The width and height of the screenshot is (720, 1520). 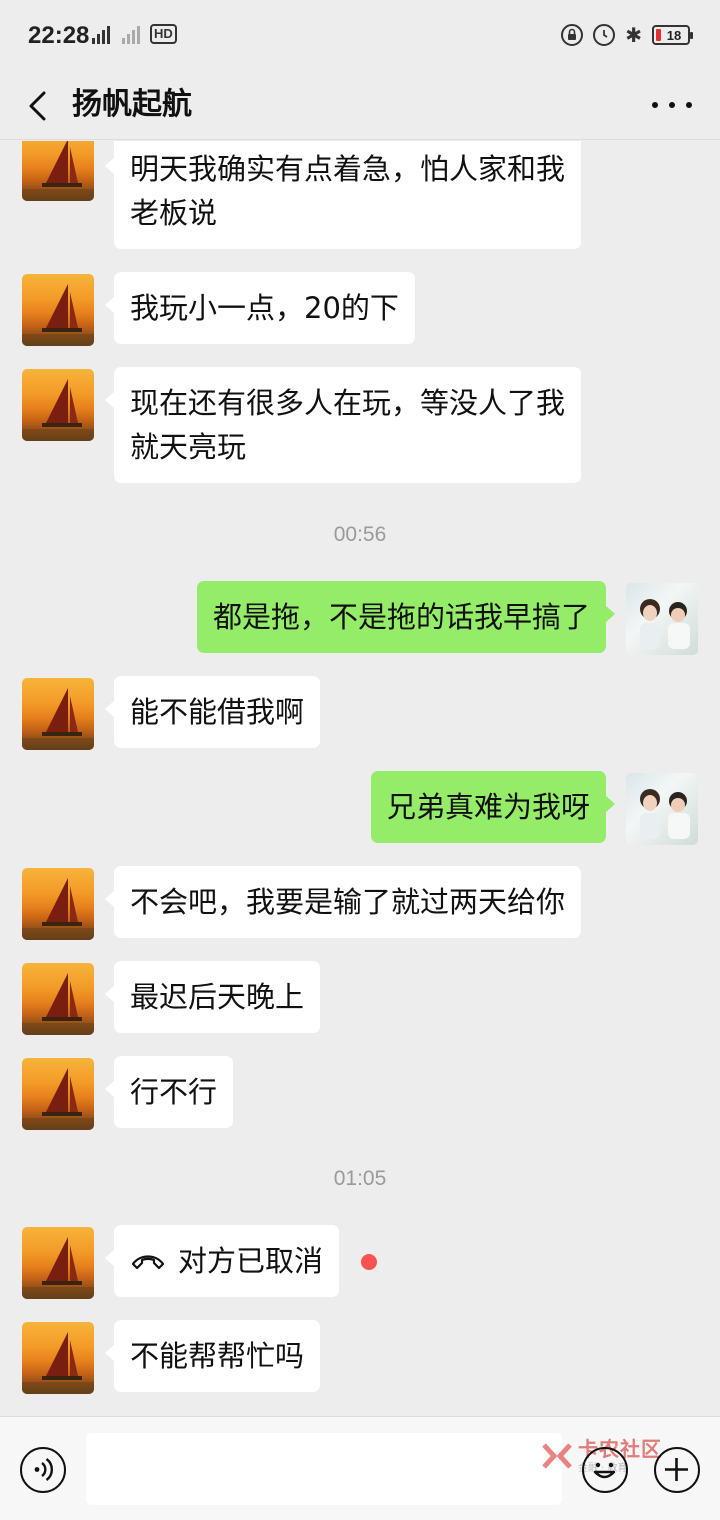 What do you see at coordinates (360, 105) in the screenshot?
I see `chat-header: 扬帆起航` at bounding box center [360, 105].